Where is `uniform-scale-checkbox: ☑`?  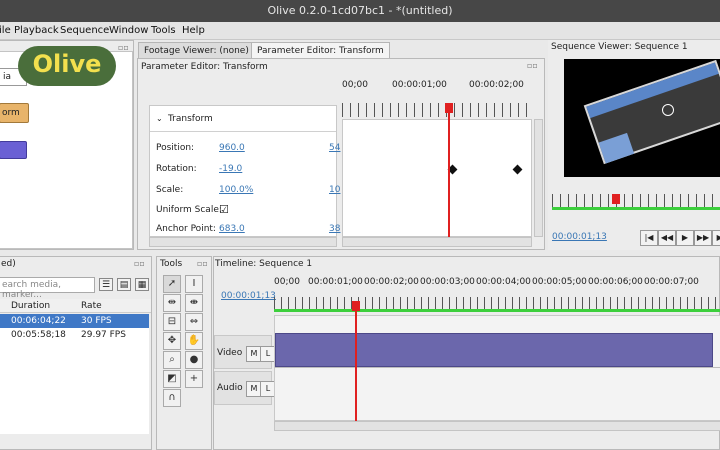 uniform-scale-checkbox: ☑ is located at coordinates (224, 209).